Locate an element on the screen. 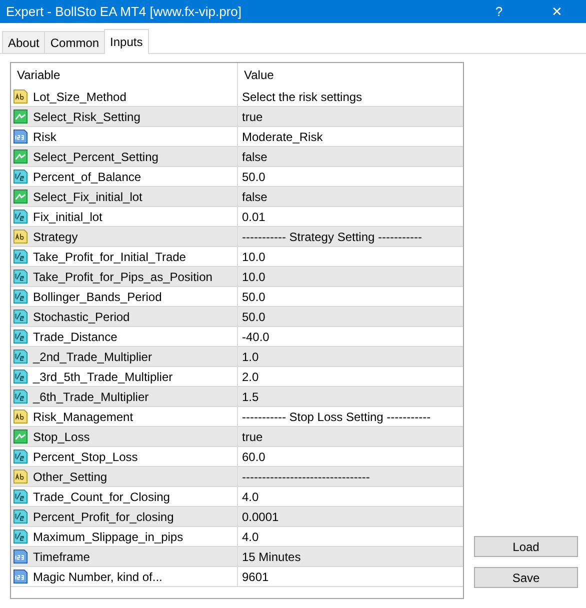 The height and width of the screenshot is (608, 586). variable-name: Percent_Stop_Loss is located at coordinates (85, 457).